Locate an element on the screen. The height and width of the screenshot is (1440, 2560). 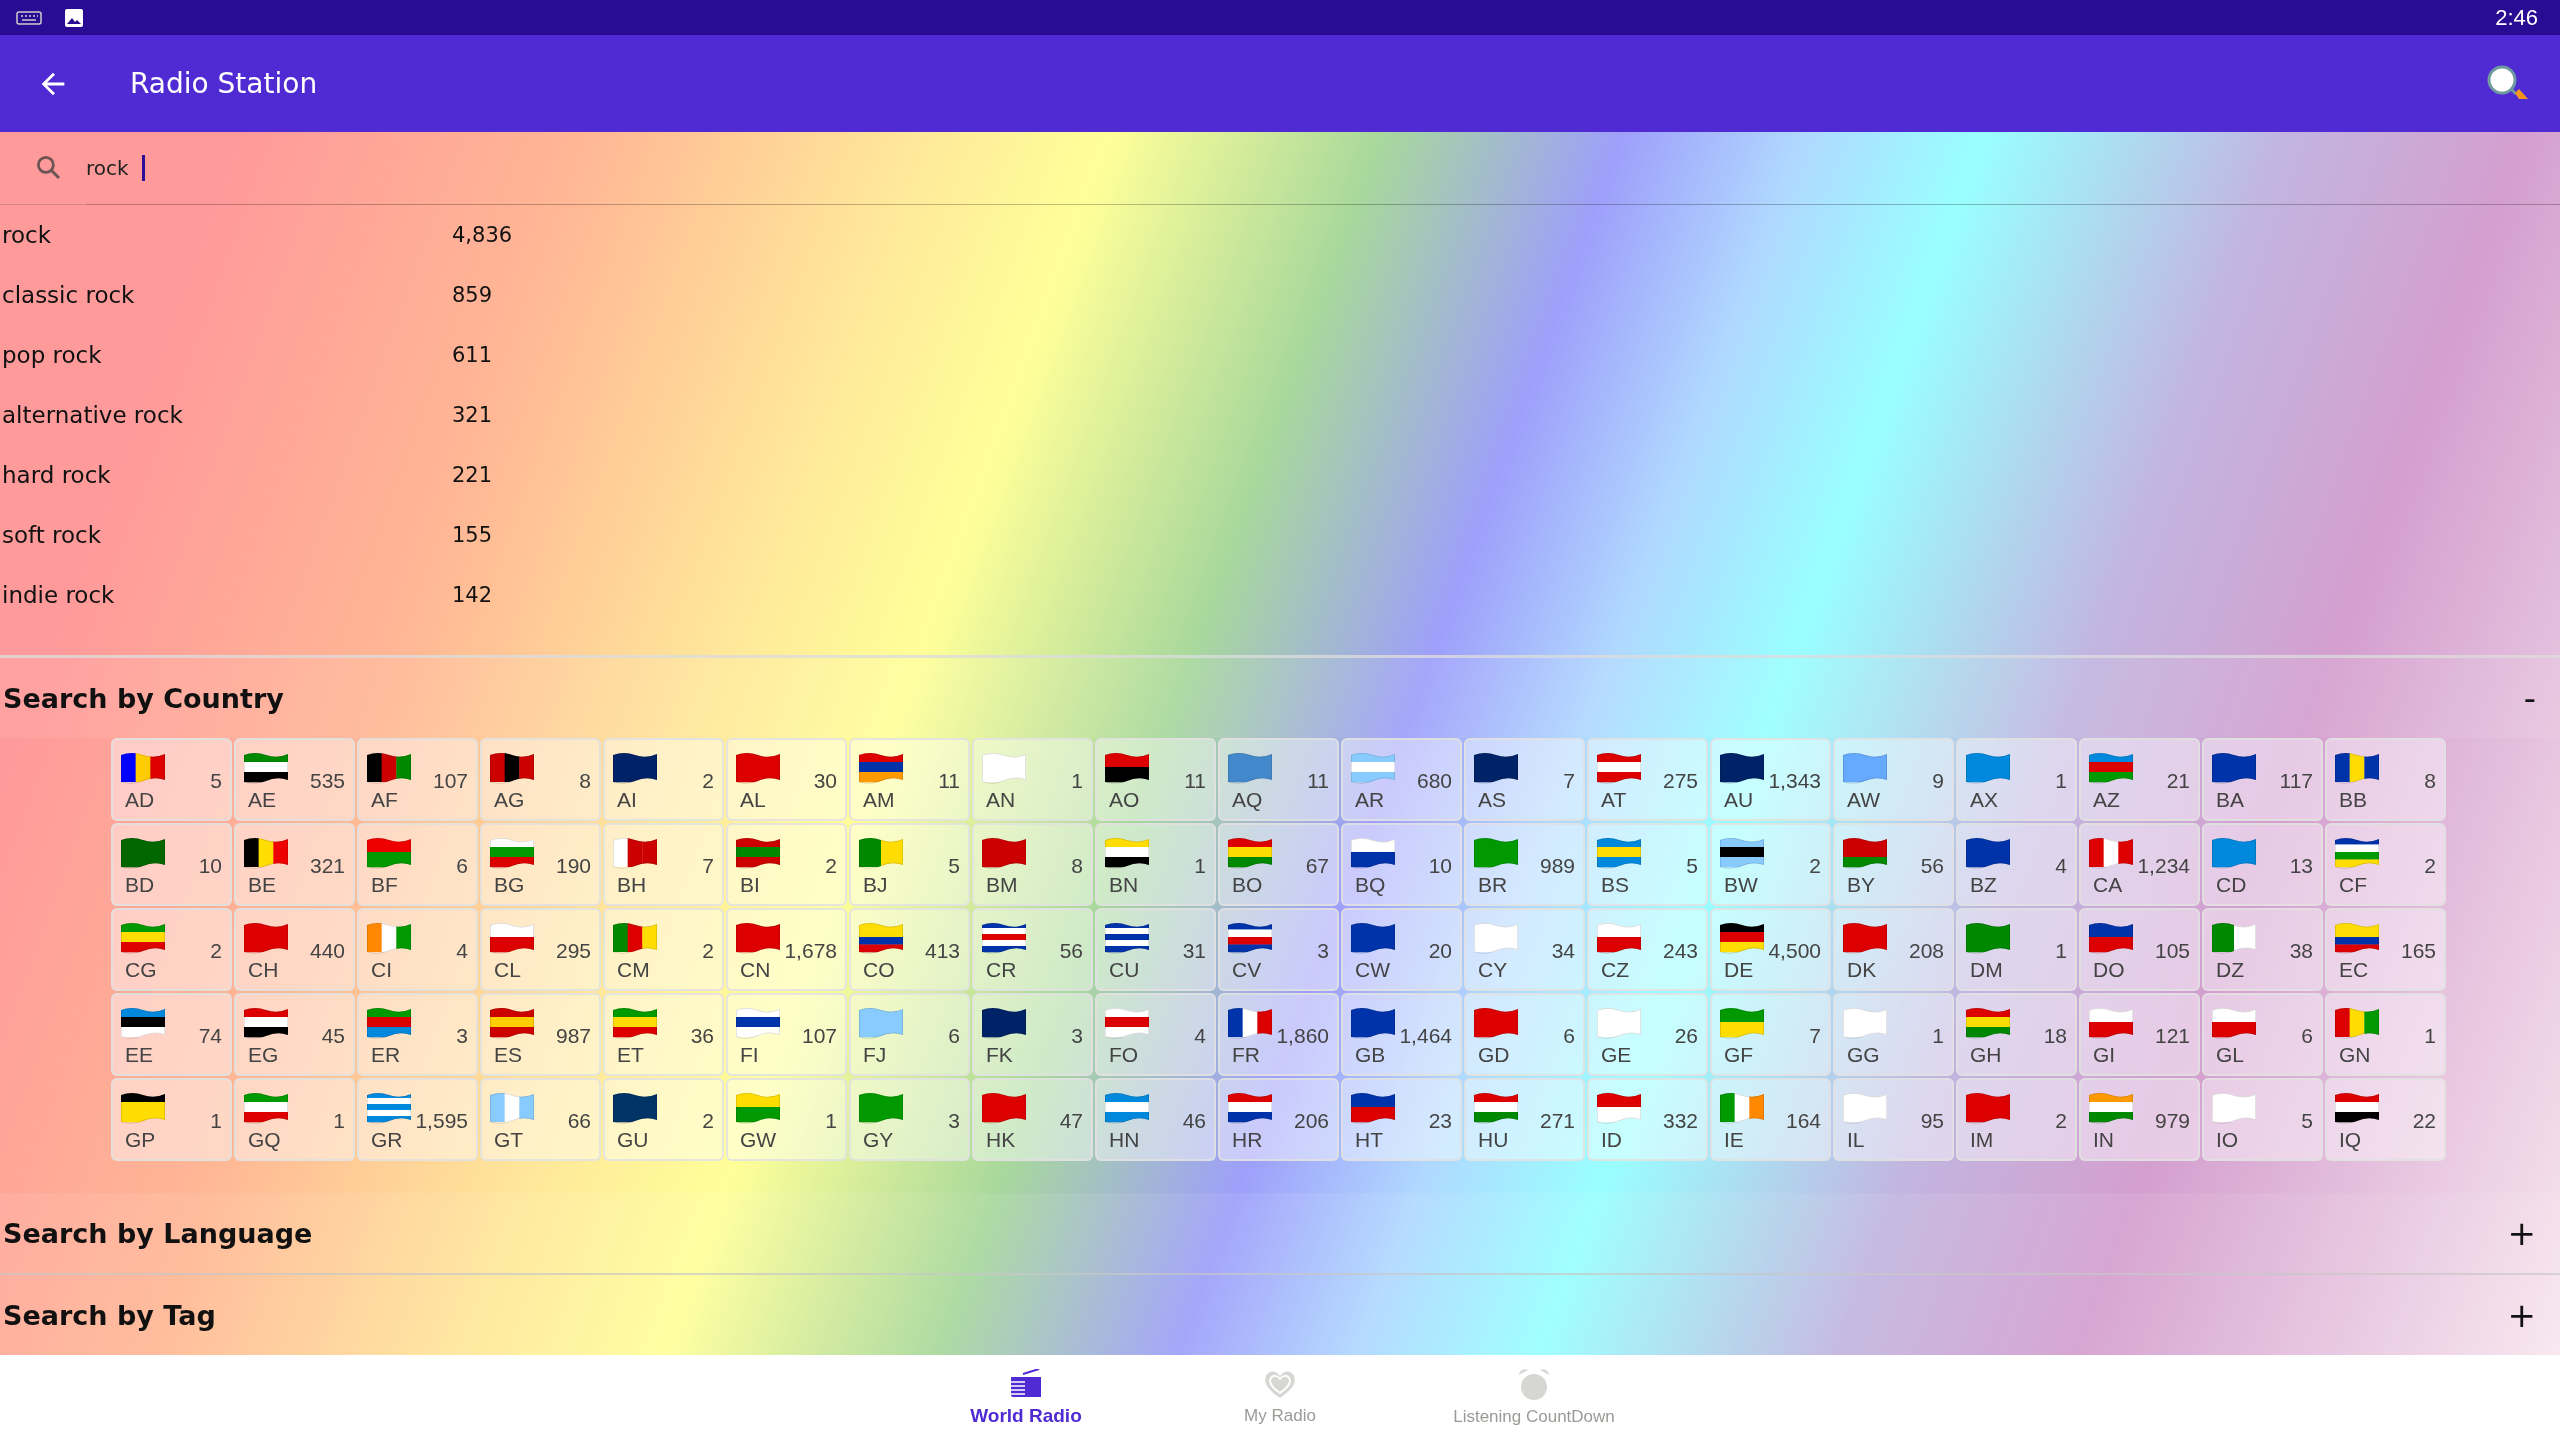
country-tile: BE 321 is located at coordinates (294, 864).